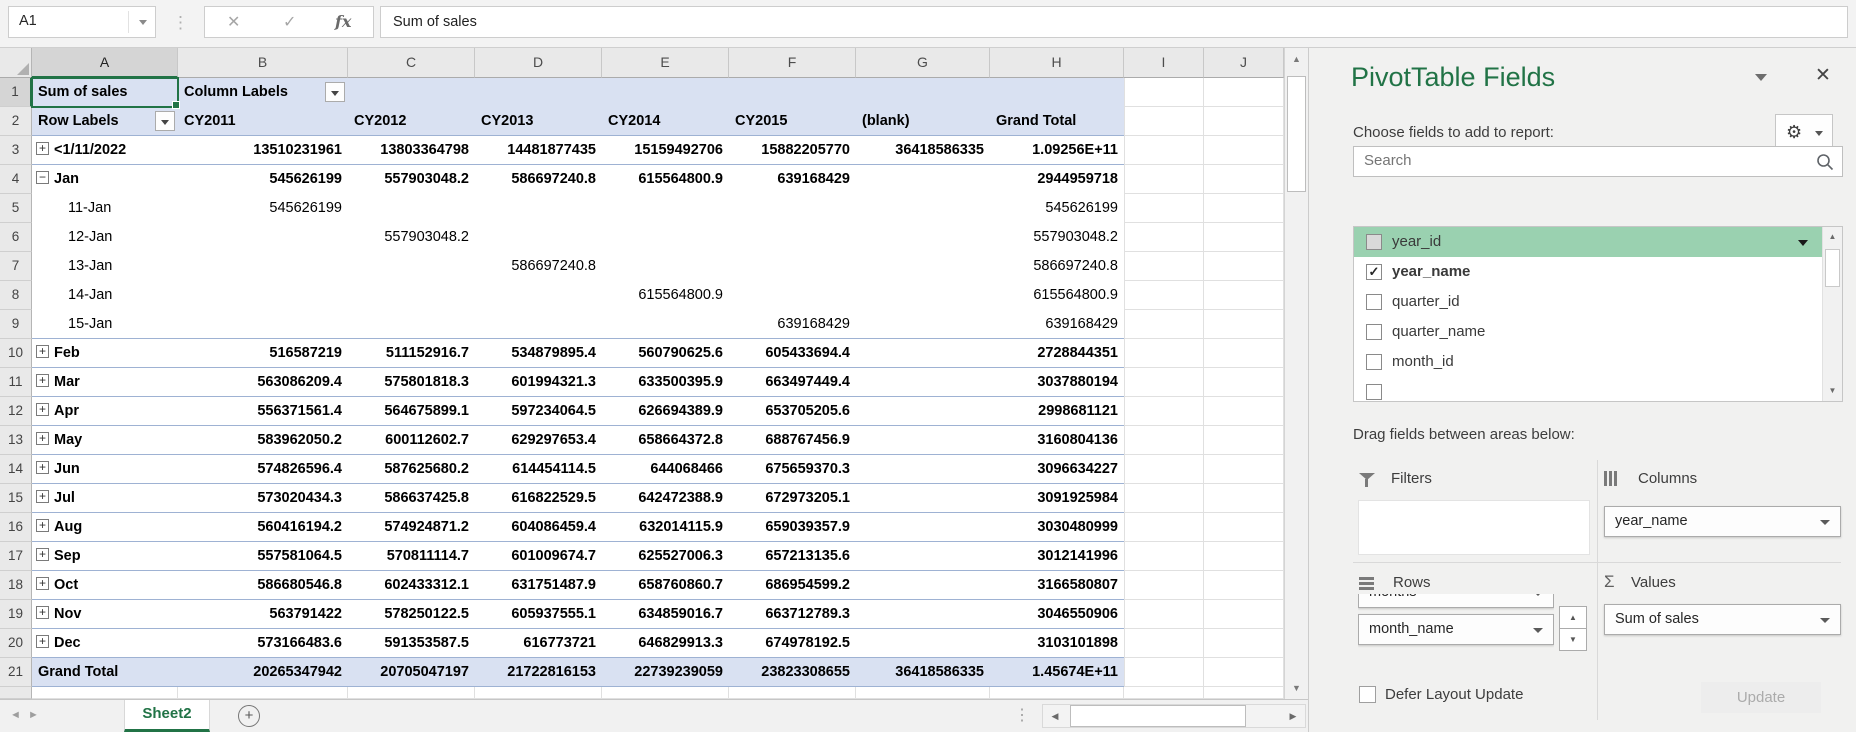  Describe the element at coordinates (1456, 601) in the screenshot. I see `rows-pill: months` at that location.